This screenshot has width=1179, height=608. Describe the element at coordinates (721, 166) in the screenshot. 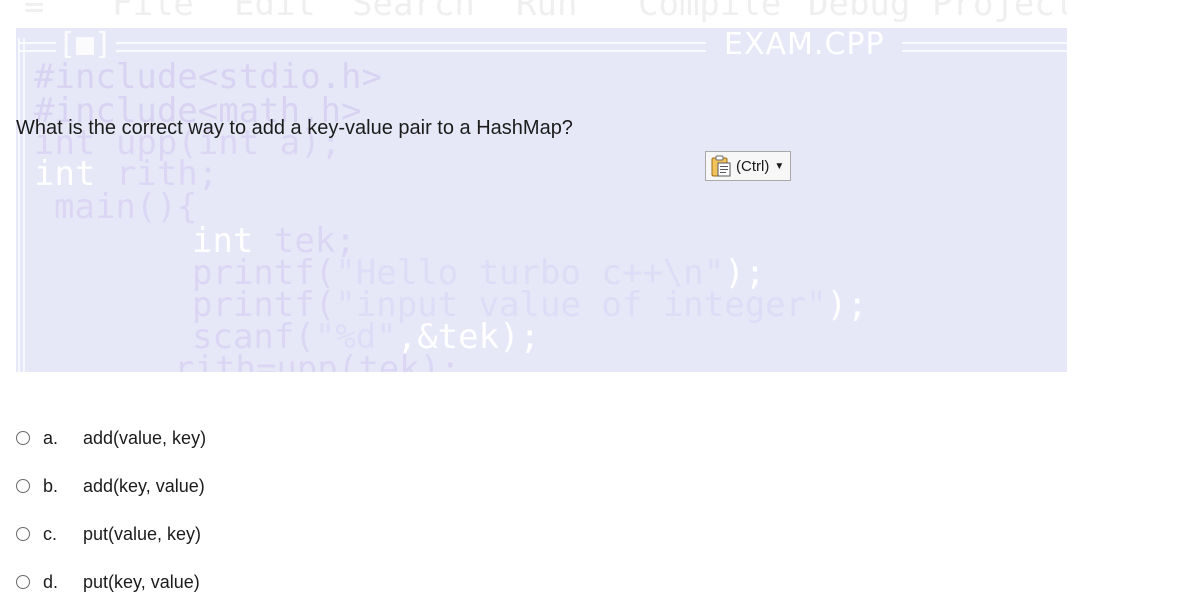

I see `clipboard-icon` at that location.